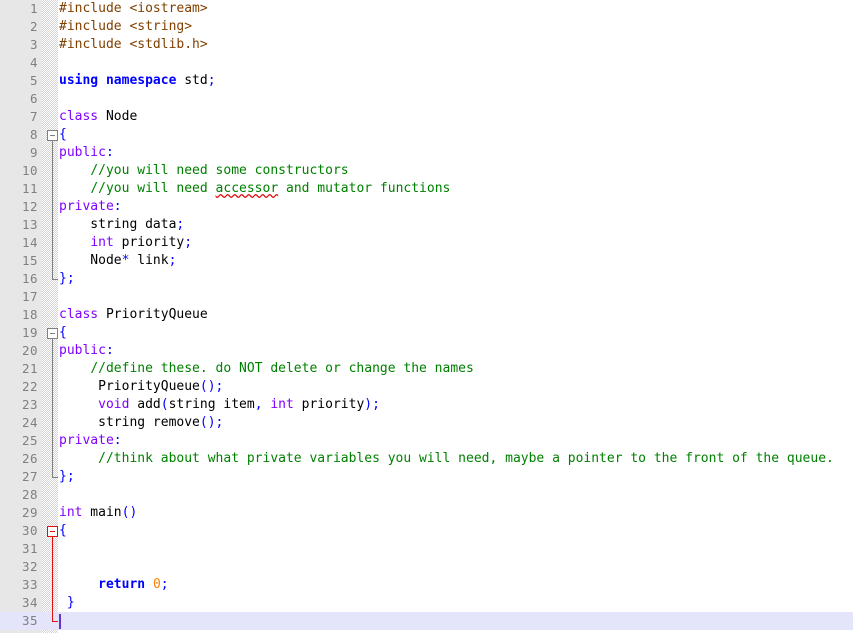 The image size is (853, 633). What do you see at coordinates (29, 332) in the screenshot?
I see `line-number: 19` at bounding box center [29, 332].